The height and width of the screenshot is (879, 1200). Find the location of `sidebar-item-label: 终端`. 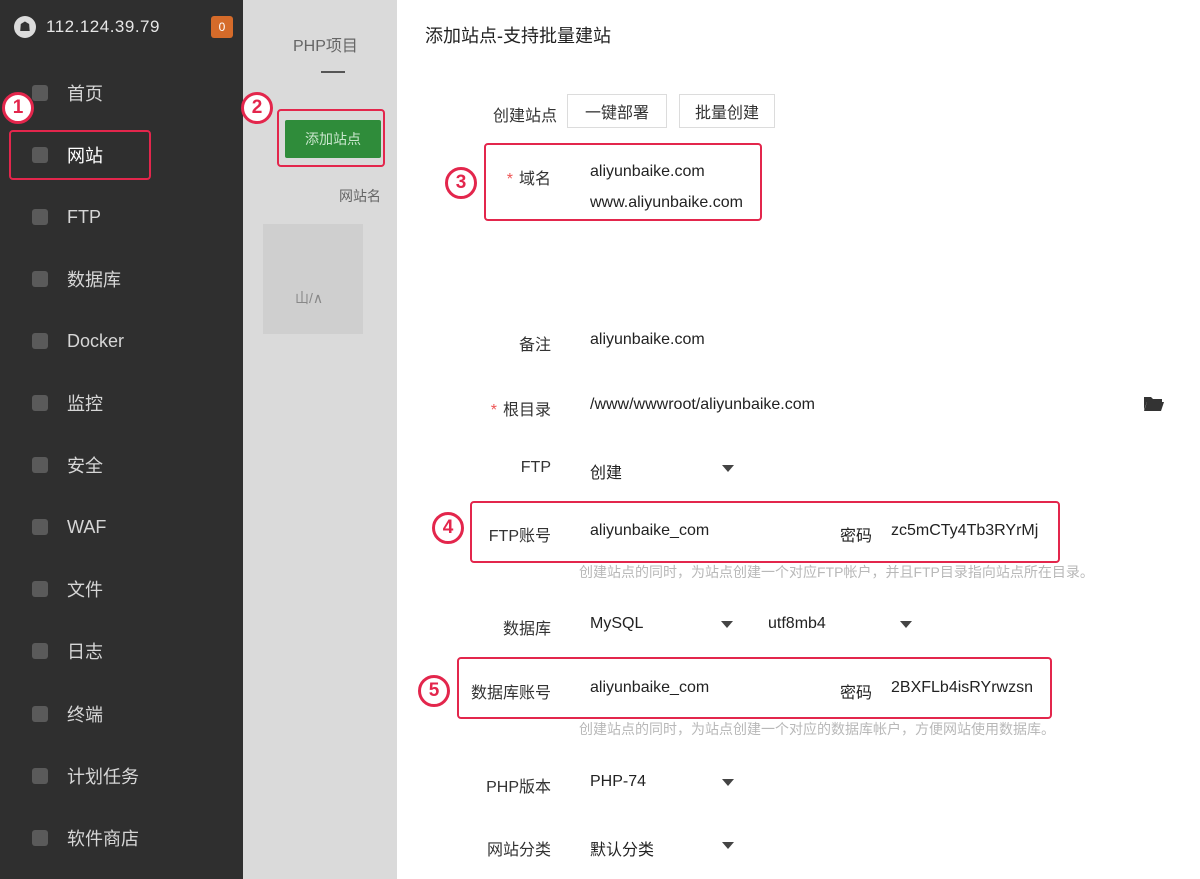

sidebar-item-label: 终端 is located at coordinates (85, 715).